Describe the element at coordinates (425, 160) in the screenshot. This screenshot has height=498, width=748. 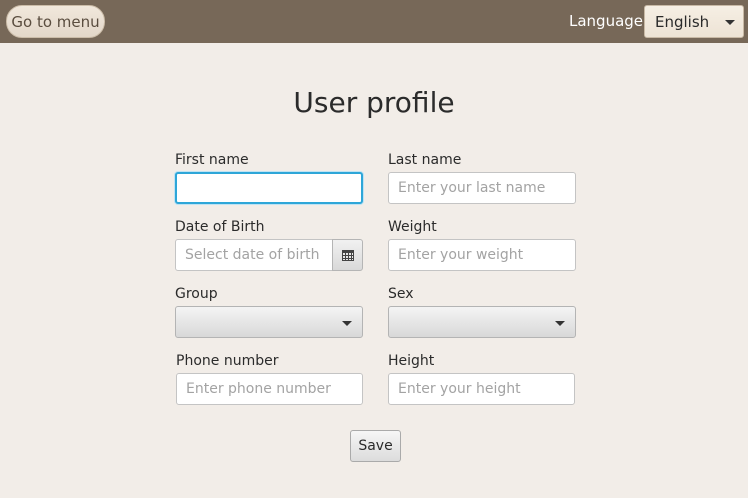
I see `last-name-label: Last name` at that location.